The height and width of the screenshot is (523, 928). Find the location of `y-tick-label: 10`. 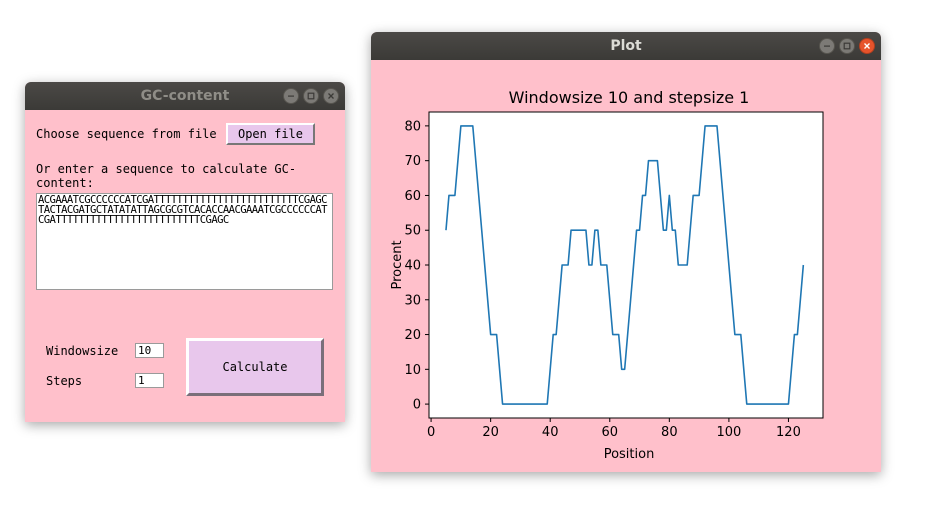

y-tick-label: 10 is located at coordinates (412, 370).